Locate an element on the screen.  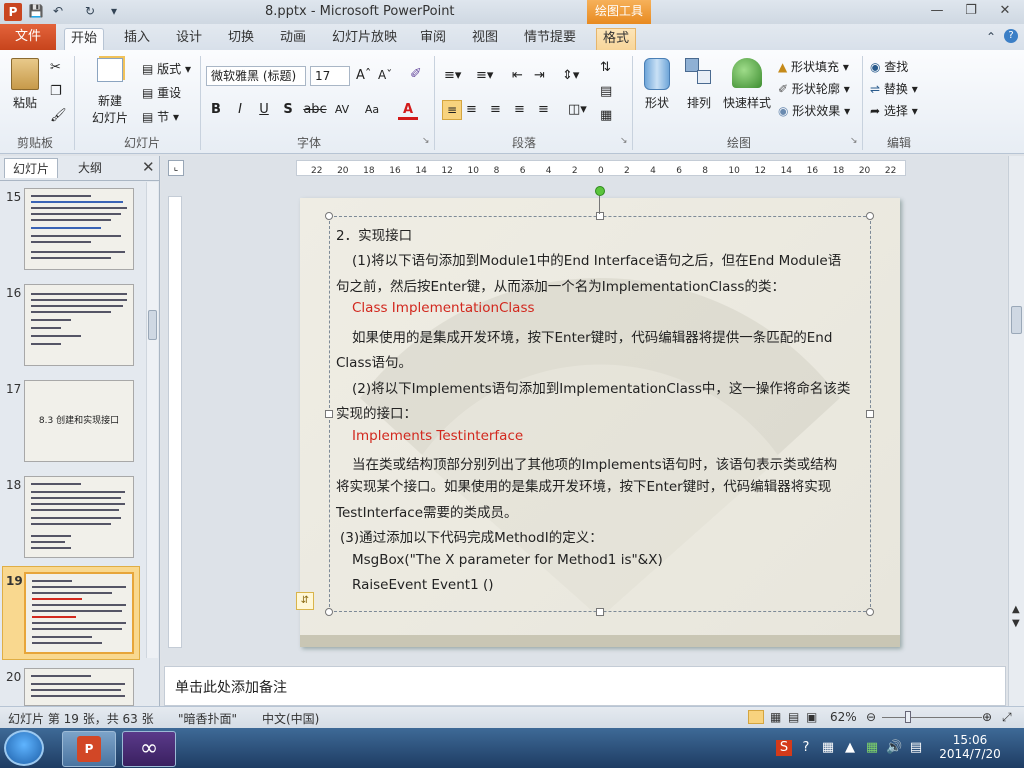
start-button is located at coordinates (24, 748).